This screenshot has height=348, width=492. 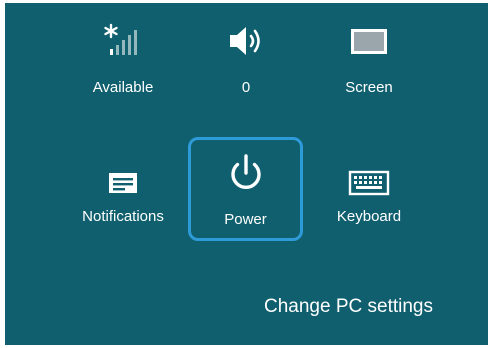 I want to click on screen-button: Screen, so click(x=369, y=53).